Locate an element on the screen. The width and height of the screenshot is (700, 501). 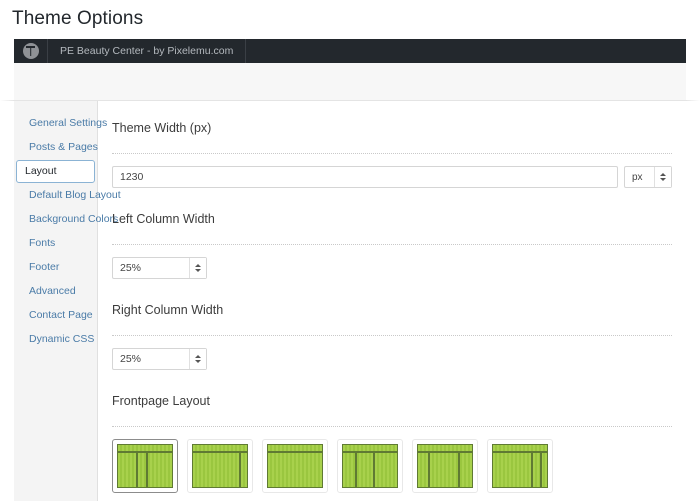
frontpage-layout-label: Frontpage Layout is located at coordinates (161, 401).